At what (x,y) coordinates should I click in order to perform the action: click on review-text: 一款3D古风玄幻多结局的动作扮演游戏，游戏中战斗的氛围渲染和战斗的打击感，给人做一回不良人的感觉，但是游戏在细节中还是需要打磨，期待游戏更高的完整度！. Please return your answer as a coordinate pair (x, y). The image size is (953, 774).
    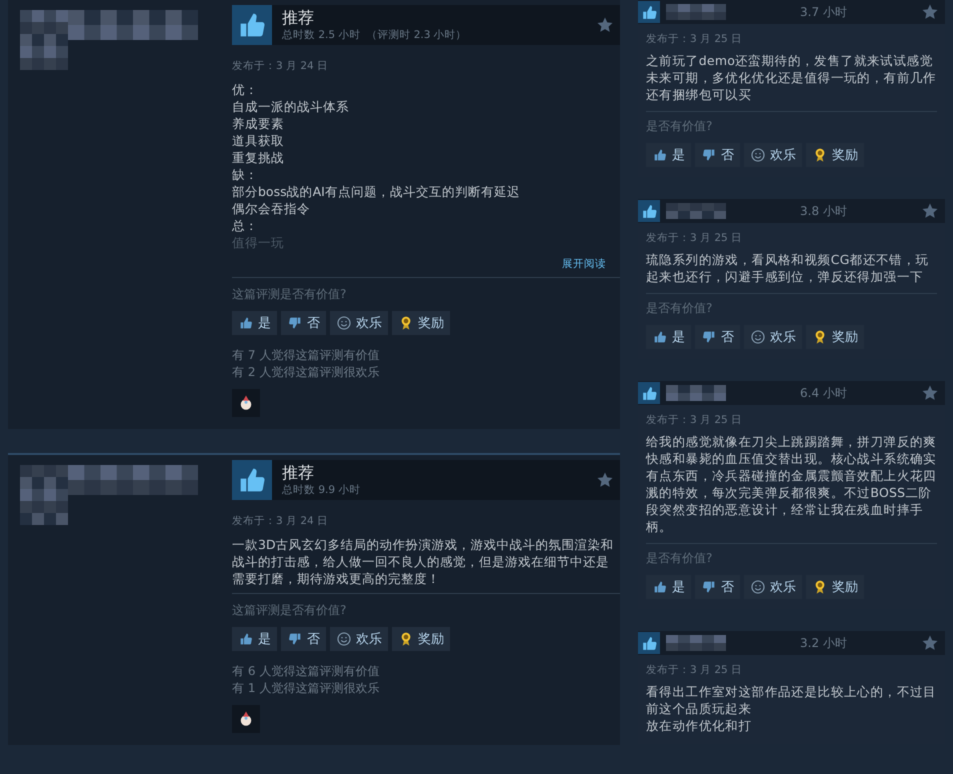
    Looking at the image, I should click on (423, 561).